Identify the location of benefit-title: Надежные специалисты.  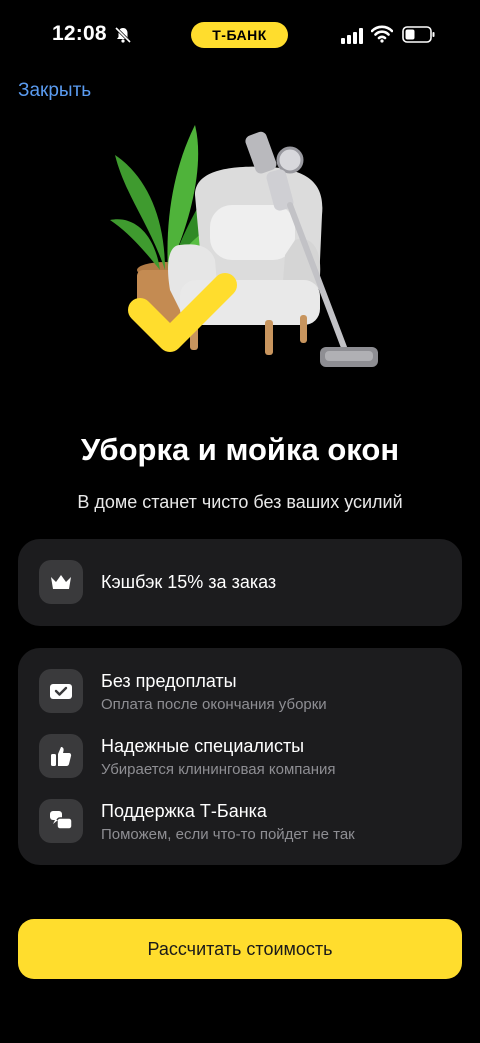
(203, 746).